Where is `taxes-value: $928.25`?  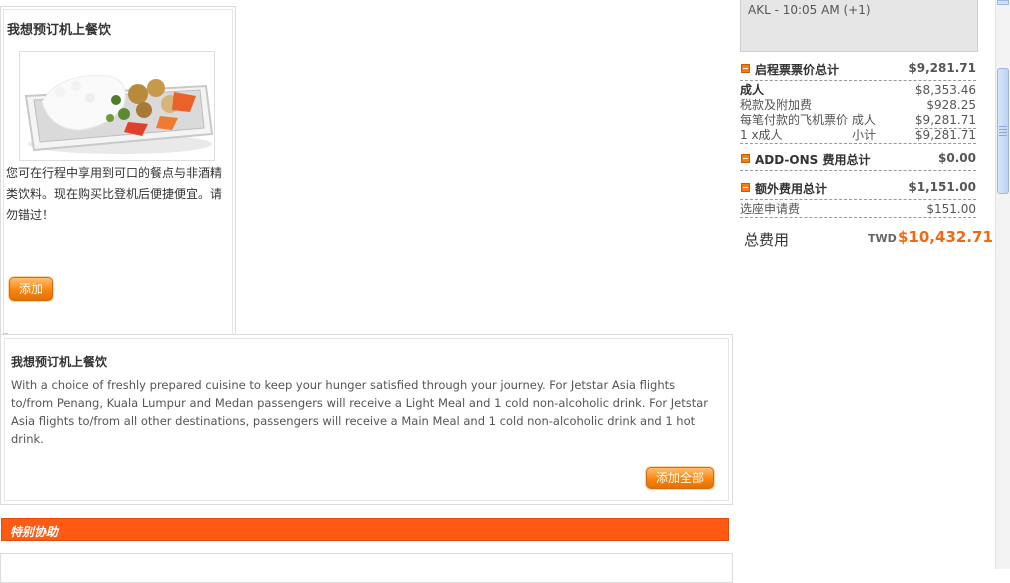
taxes-value: $928.25 is located at coordinates (951, 105).